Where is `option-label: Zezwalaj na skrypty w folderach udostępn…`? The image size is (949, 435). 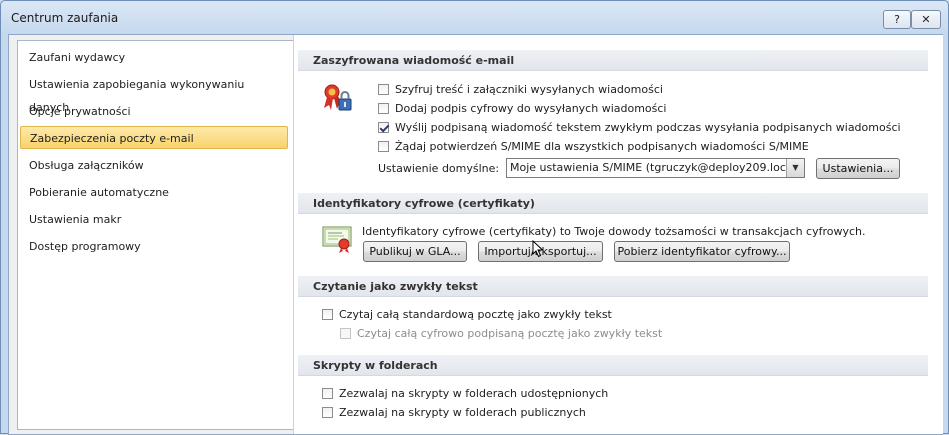
option-label: Zezwalaj na skrypty w folderach udostępn… is located at coordinates (474, 393).